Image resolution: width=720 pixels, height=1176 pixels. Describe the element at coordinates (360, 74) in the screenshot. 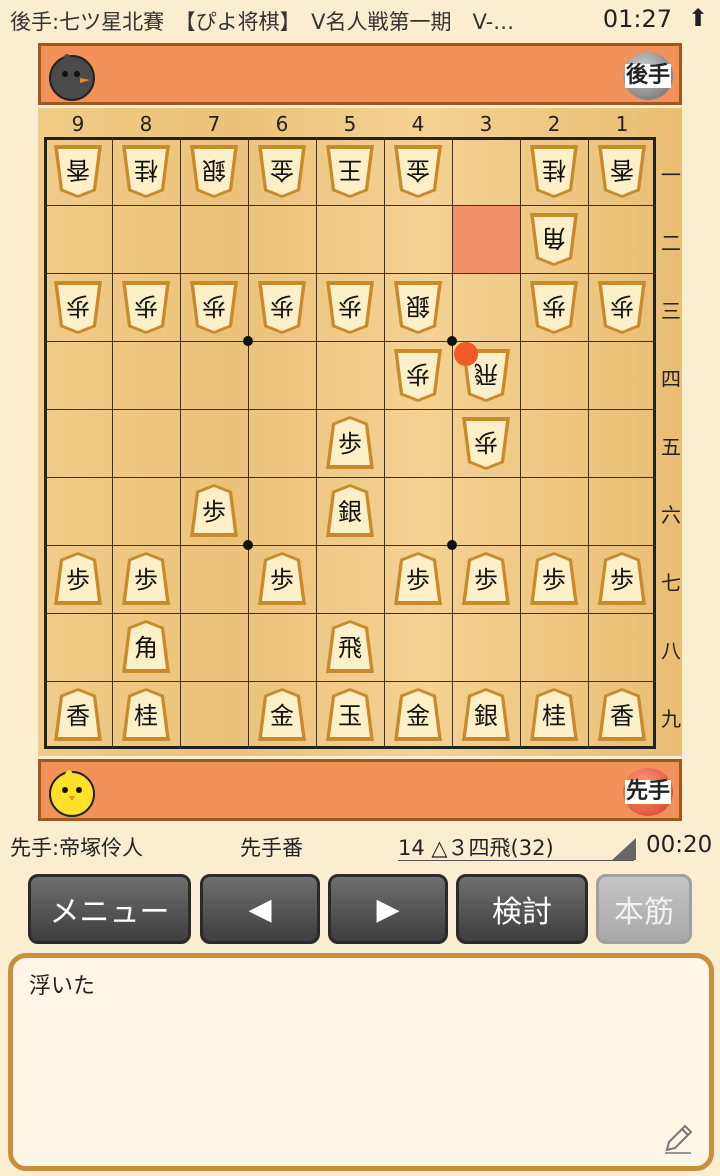

I see `gote-hand-area: 後手` at that location.